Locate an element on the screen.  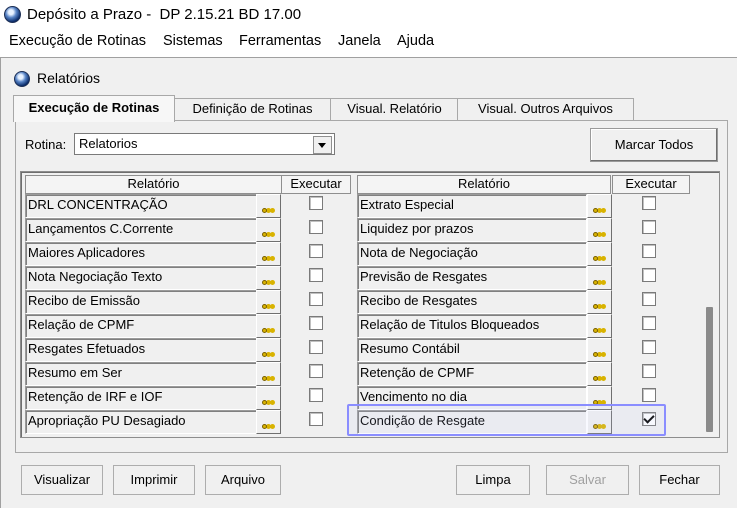
rotina-label: Rotina: is located at coordinates (46, 144).